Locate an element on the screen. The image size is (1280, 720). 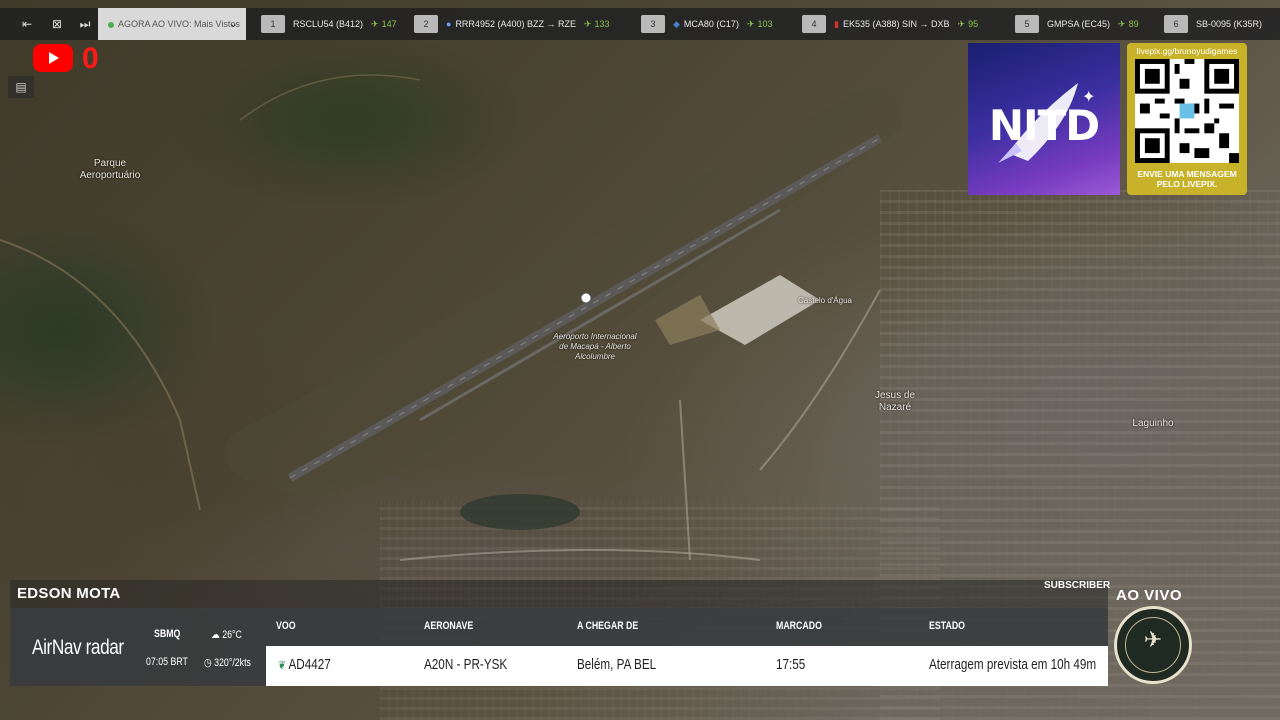
livepix-url: livepix.gg/brunoyudigames is located at coordinates (1187, 51).